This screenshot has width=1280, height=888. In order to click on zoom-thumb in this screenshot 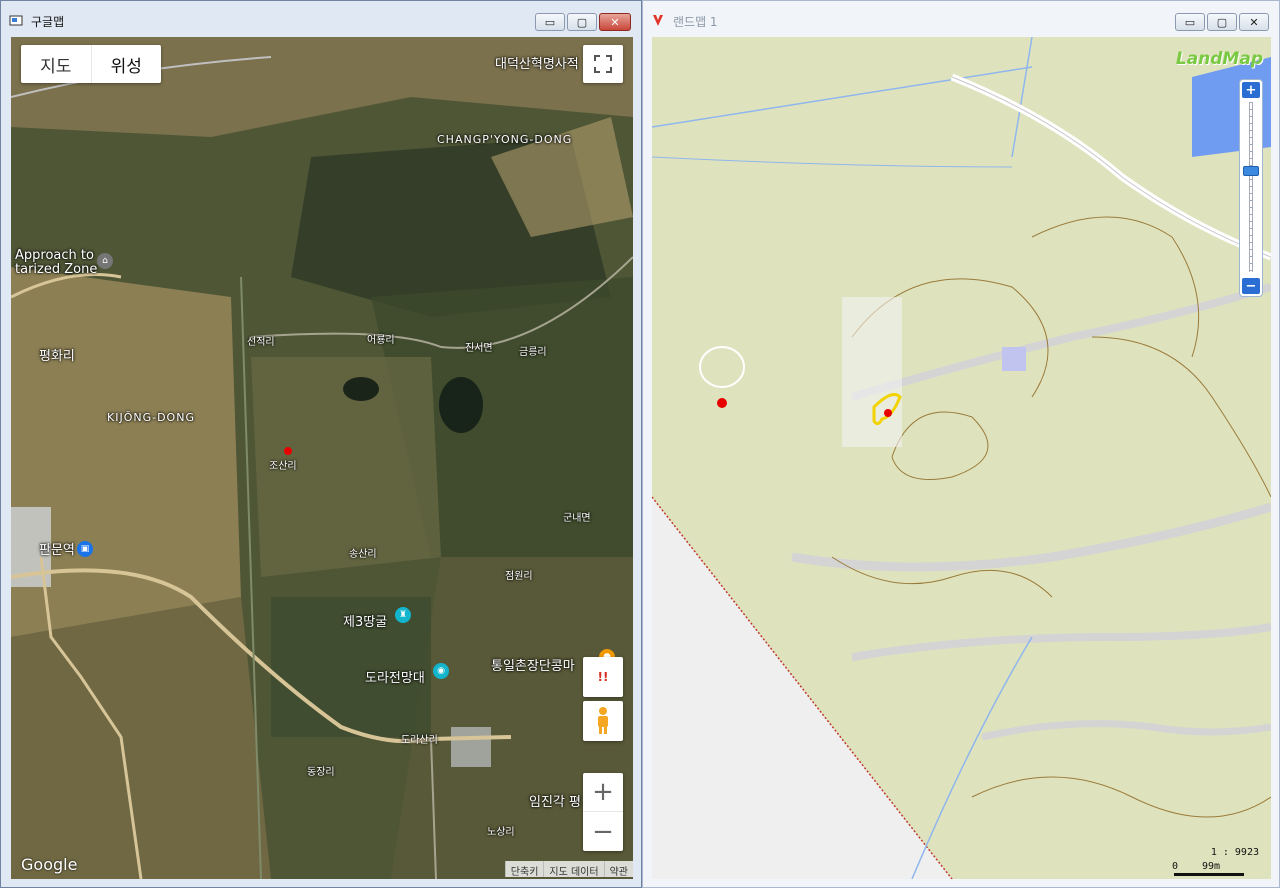, I will do `click(1251, 171)`.